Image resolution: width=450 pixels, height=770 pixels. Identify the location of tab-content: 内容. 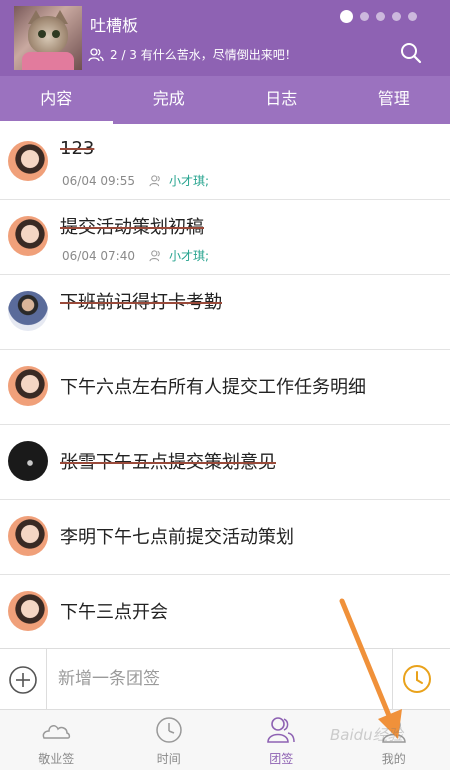
(56, 100).